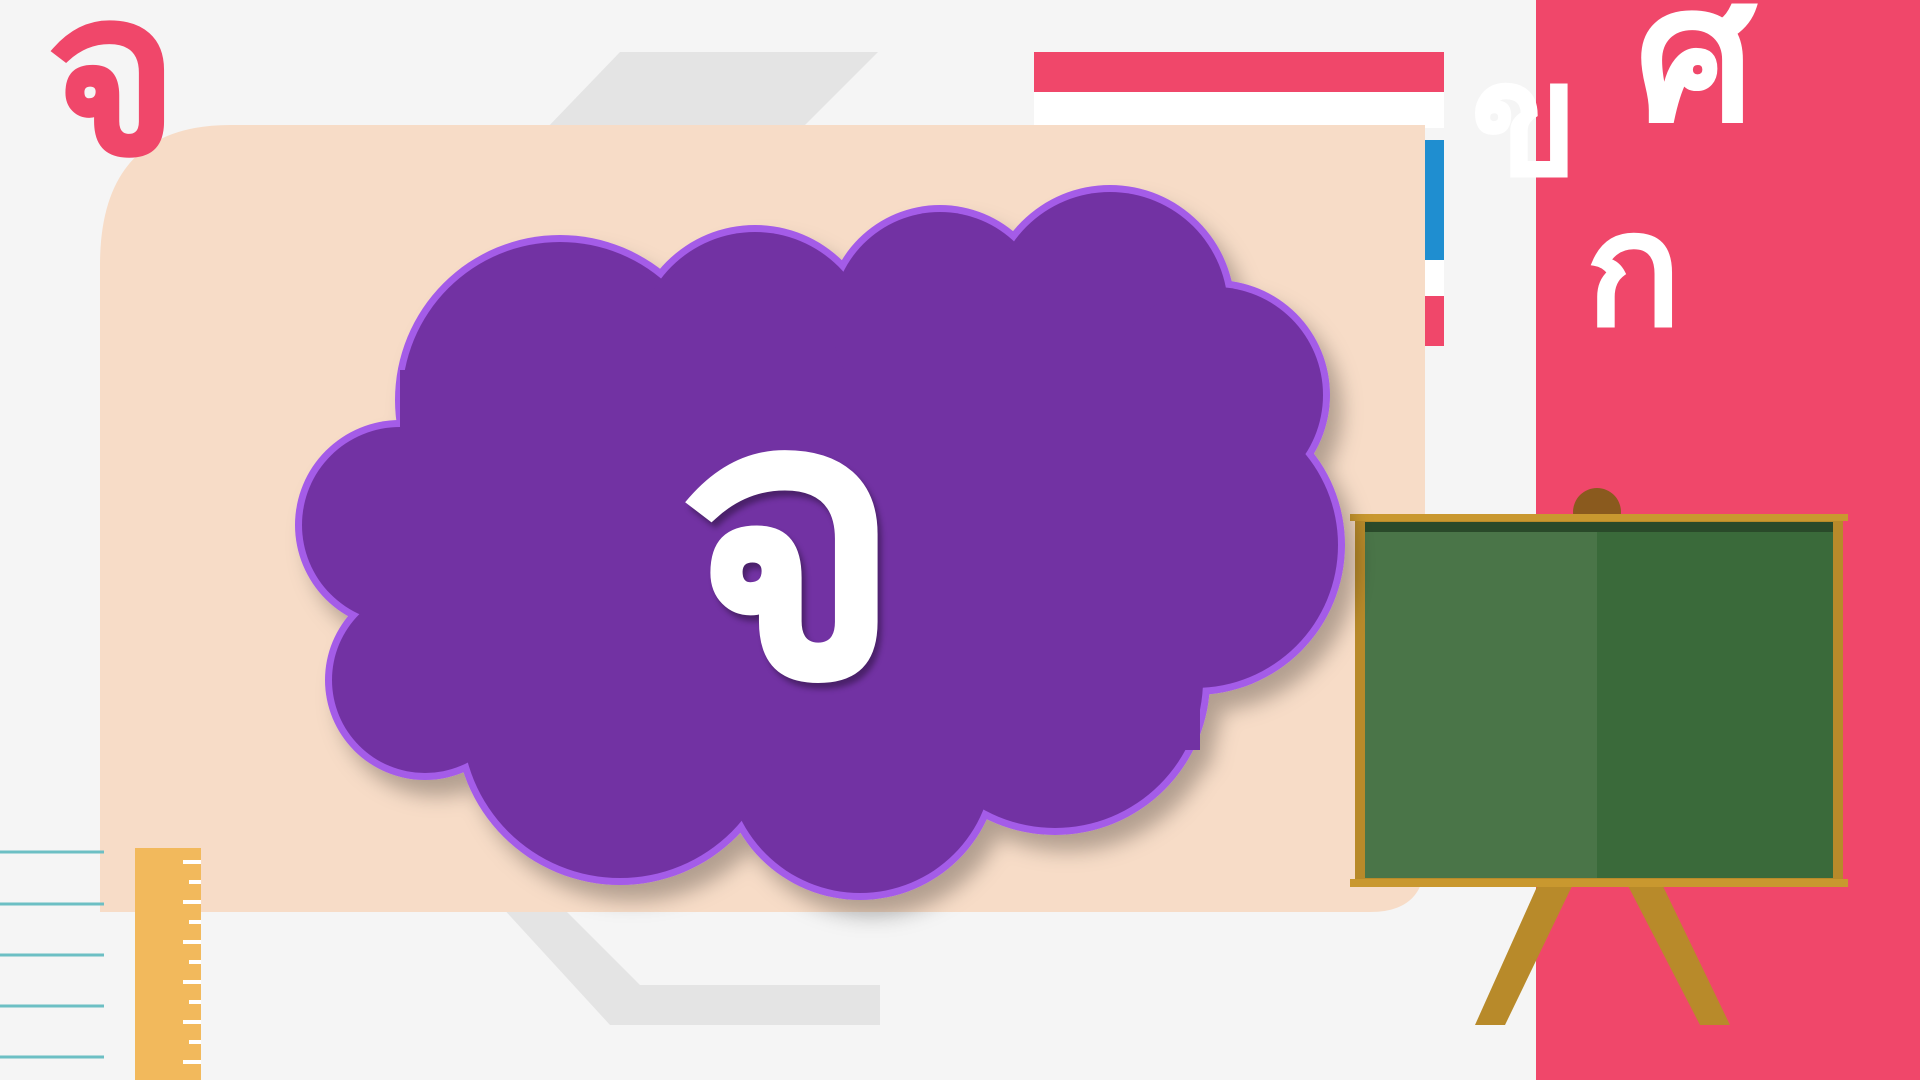 The image size is (1920, 1080). Describe the element at coordinates (790, 540) in the screenshot. I see `featured-thai-letter: จ` at that location.